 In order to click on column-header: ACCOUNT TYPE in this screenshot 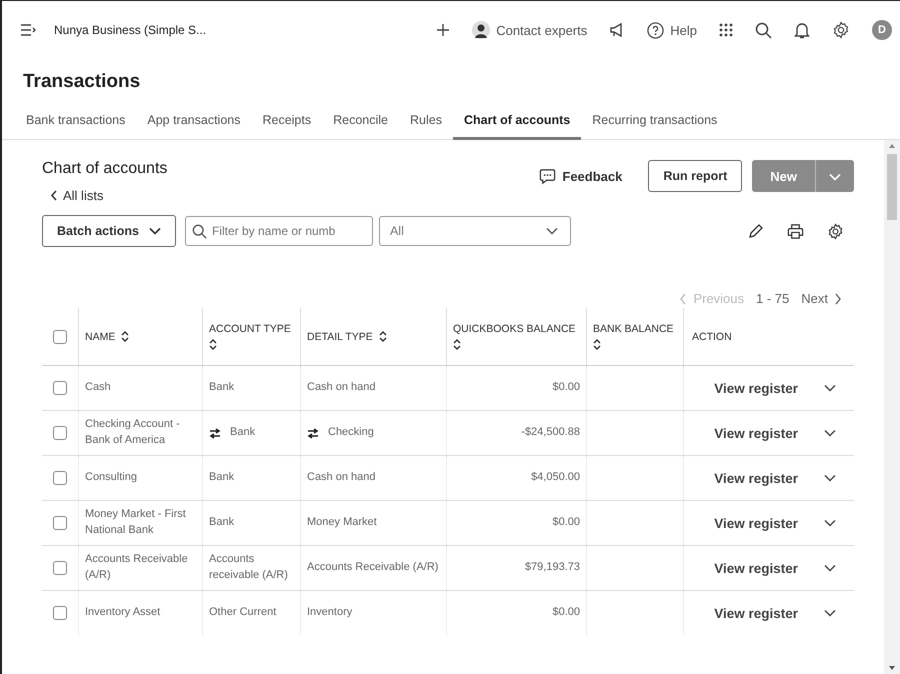, I will do `click(251, 336)`.